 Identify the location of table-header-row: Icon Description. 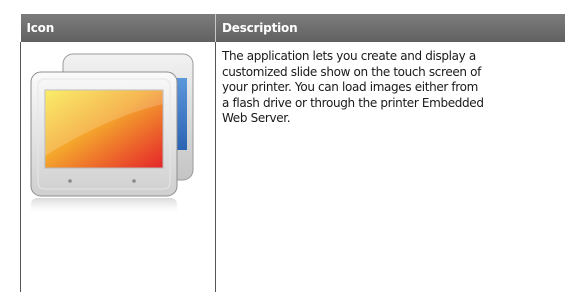
(292, 28).